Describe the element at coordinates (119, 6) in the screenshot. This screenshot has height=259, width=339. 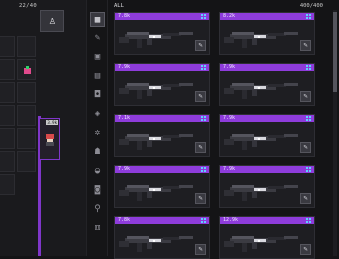
I see `category-title: ALL` at that location.